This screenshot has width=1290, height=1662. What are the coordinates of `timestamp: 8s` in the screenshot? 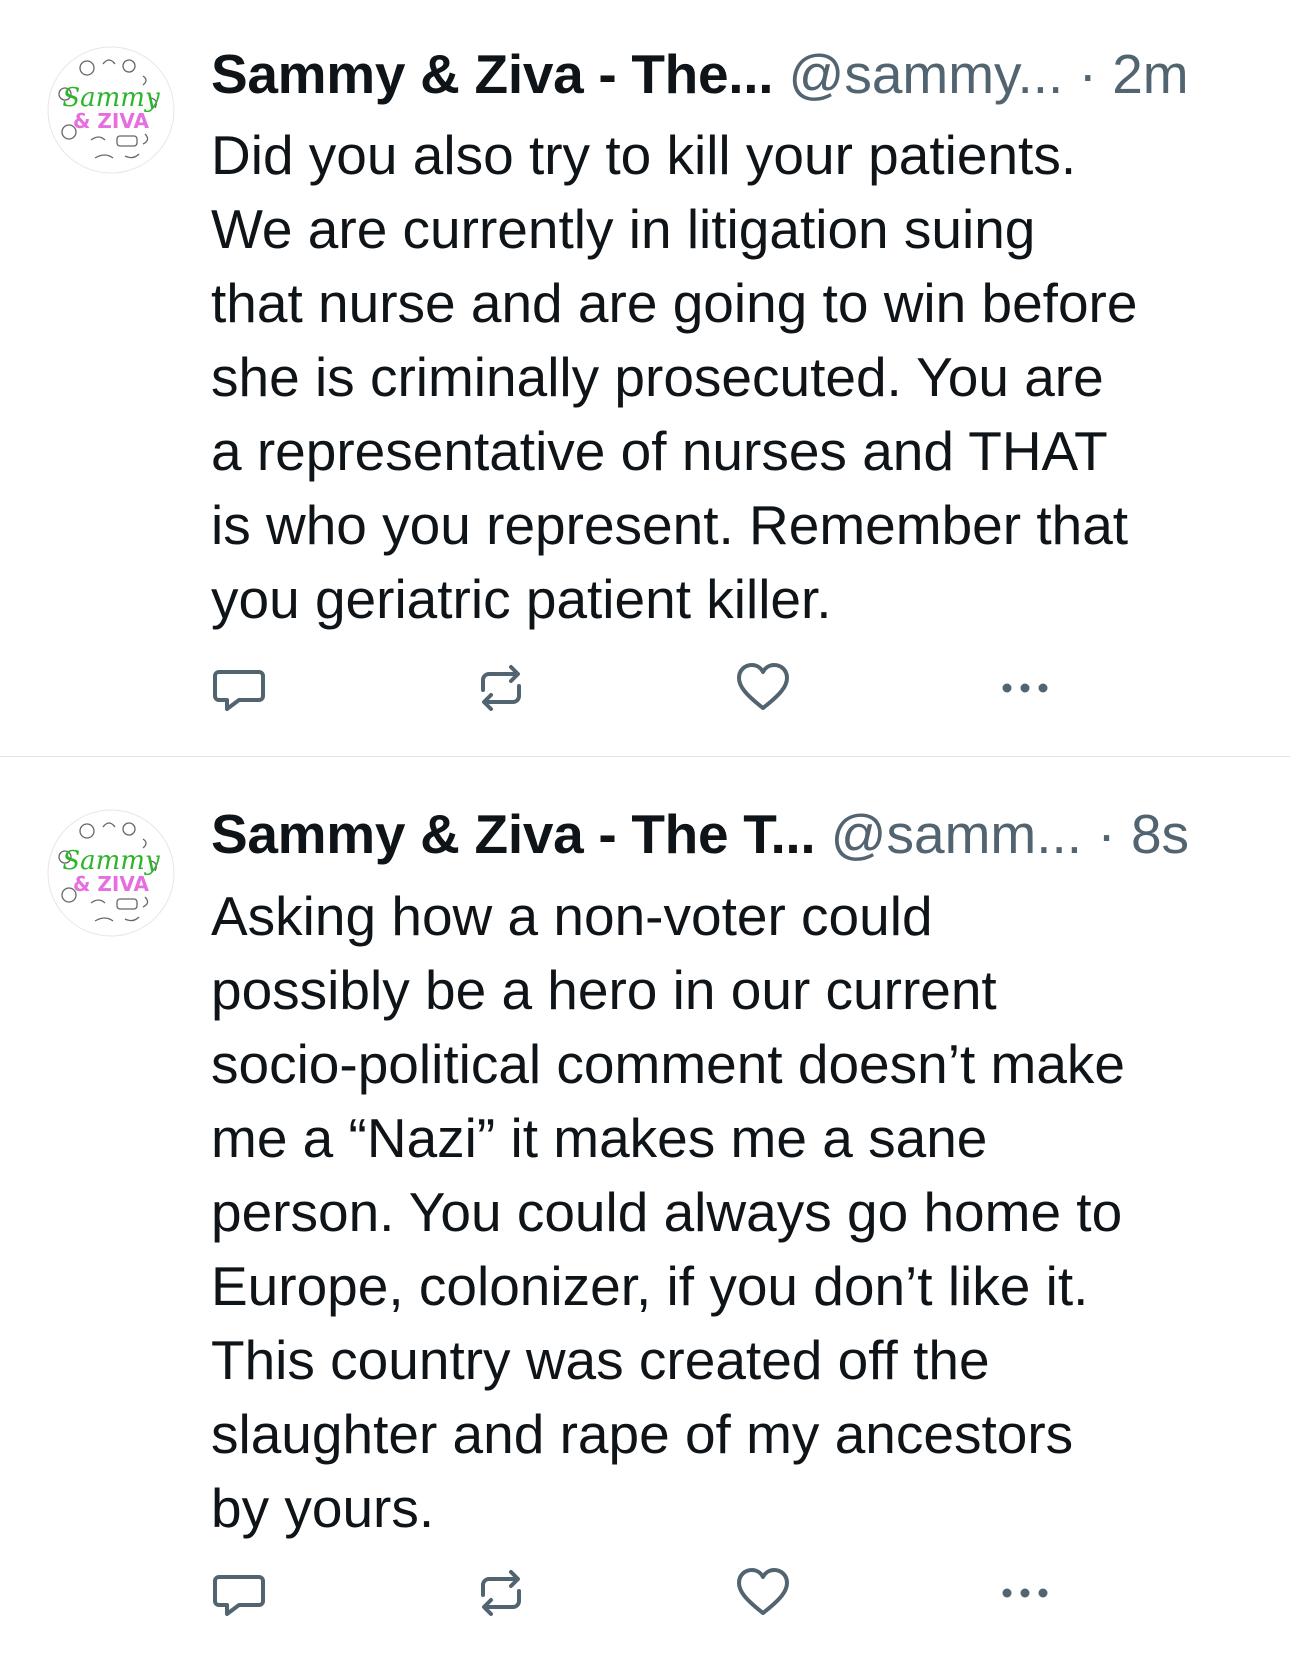 It's located at (1160, 834).